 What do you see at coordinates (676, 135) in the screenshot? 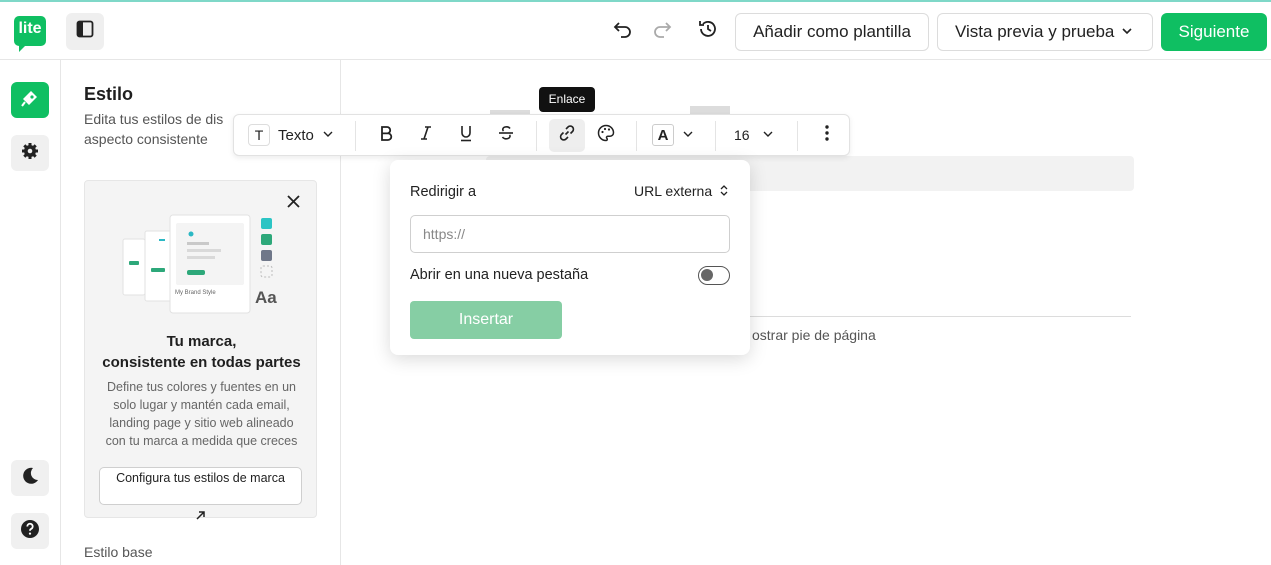
I see `text-color-dropdown: A` at bounding box center [676, 135].